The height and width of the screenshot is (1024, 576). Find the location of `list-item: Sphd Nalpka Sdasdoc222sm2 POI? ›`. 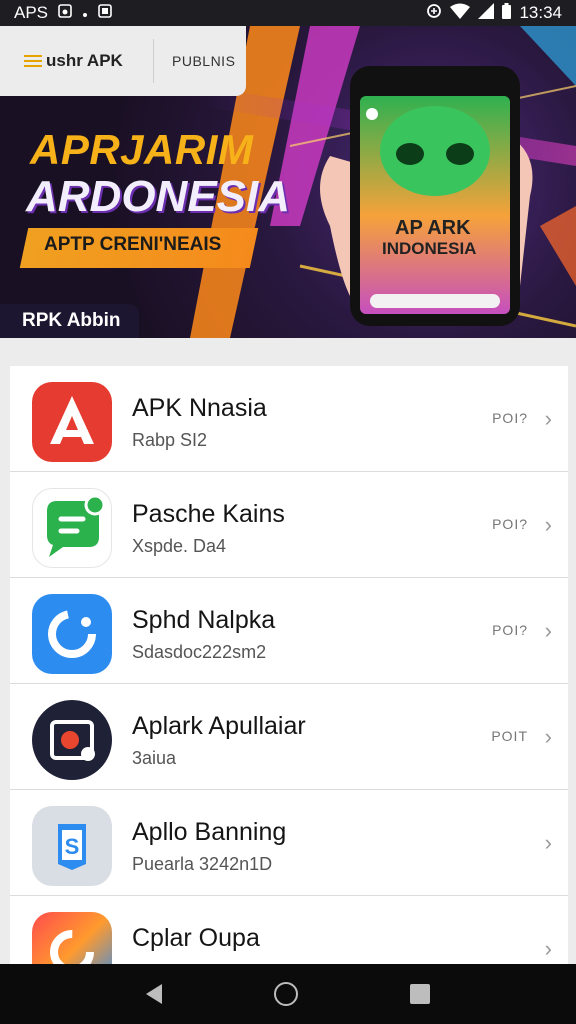

list-item: Sphd Nalpka Sdasdoc222sm2 POI? › is located at coordinates (289, 631).